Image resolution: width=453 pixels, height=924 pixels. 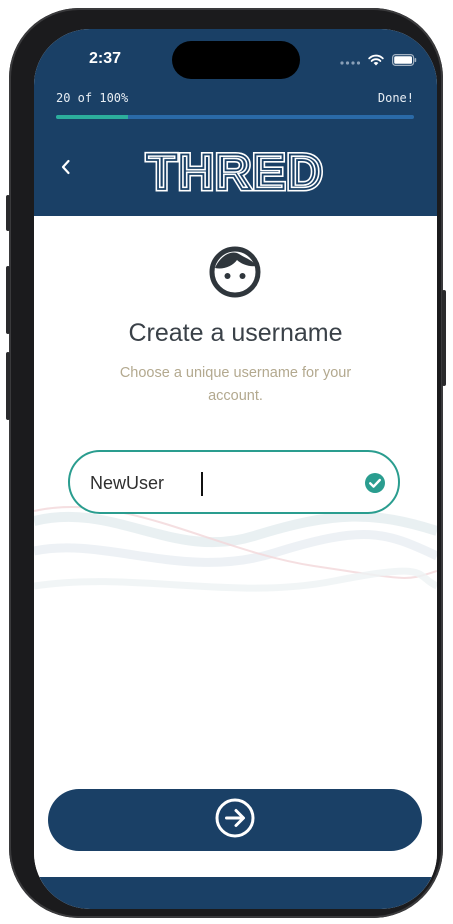 What do you see at coordinates (404, 60) in the screenshot?
I see `battery-icon` at bounding box center [404, 60].